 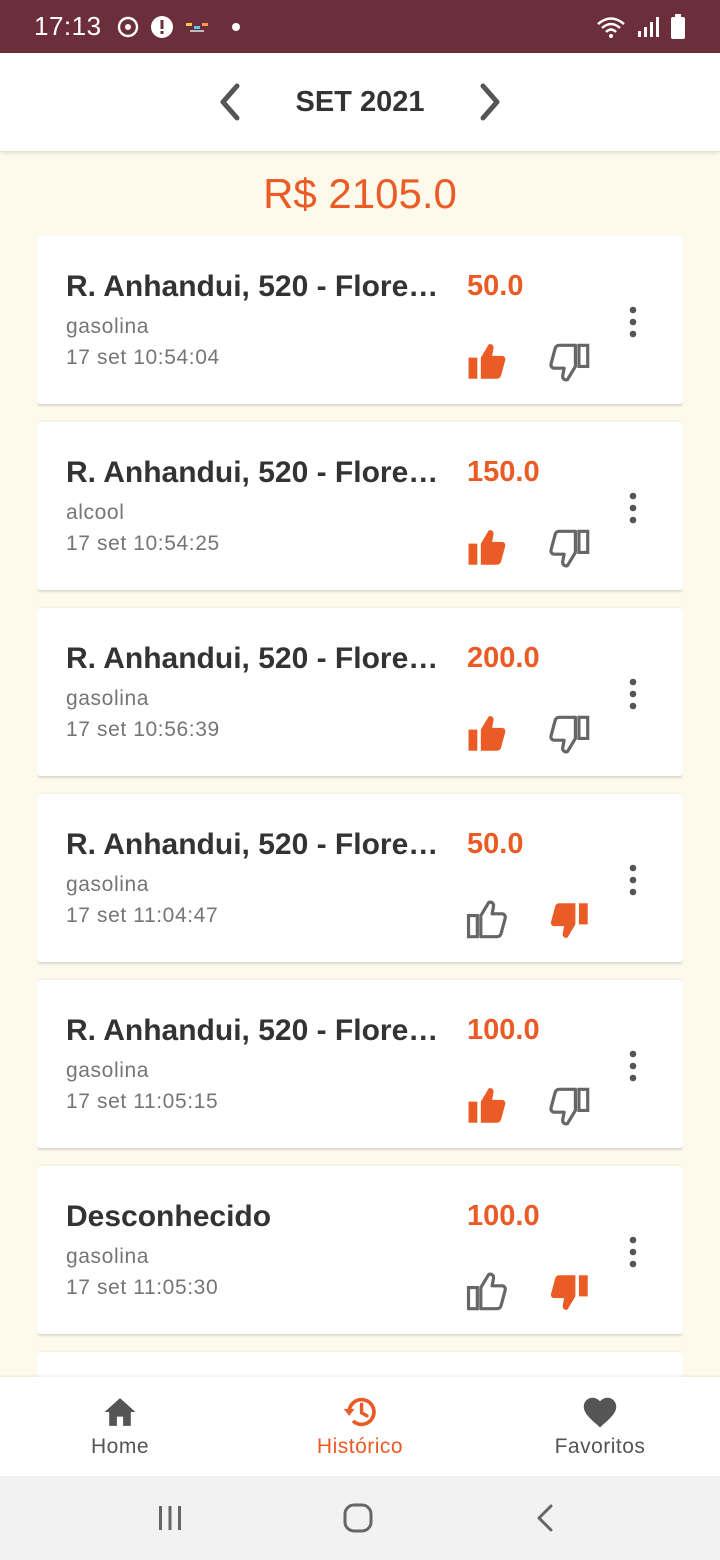 I want to click on signal-icon, so click(x=648, y=26).